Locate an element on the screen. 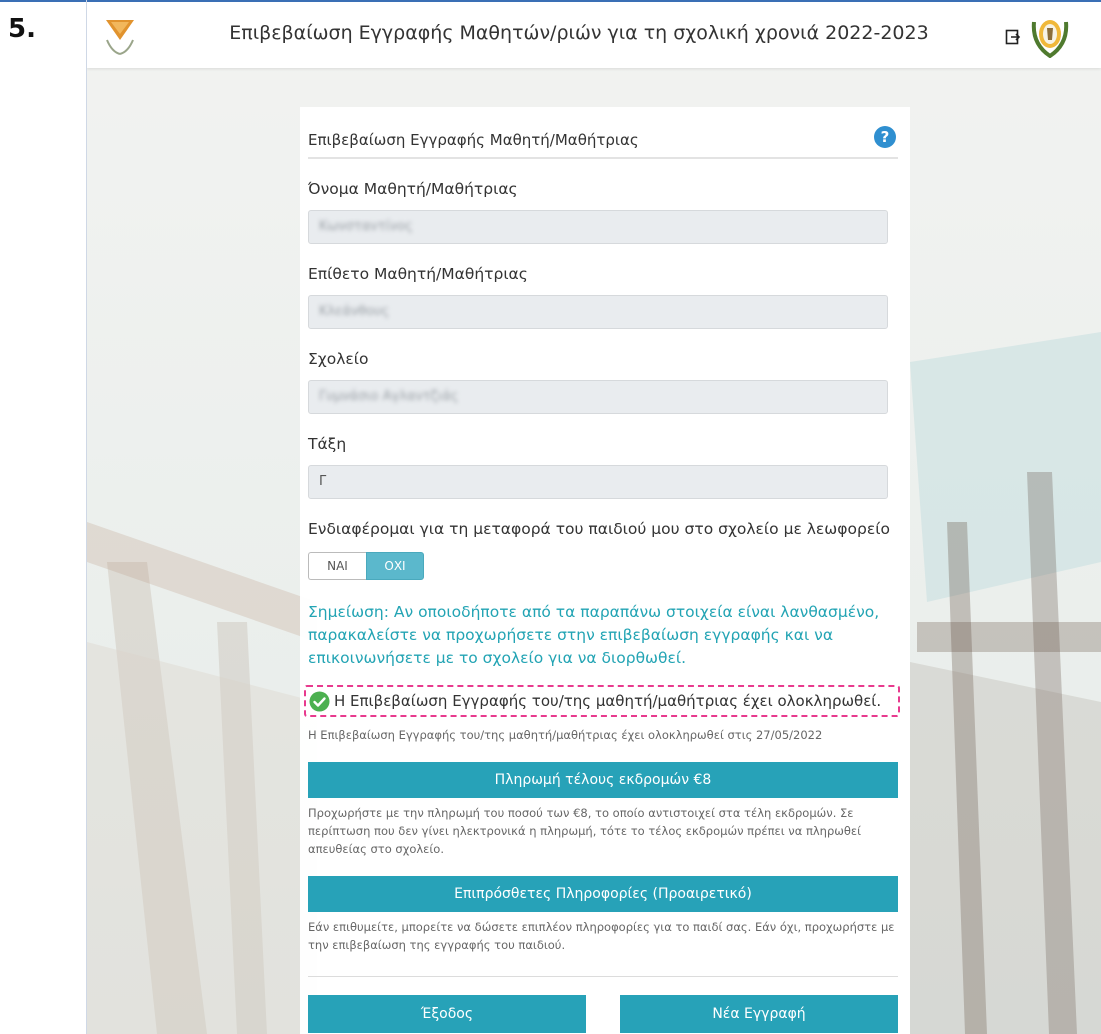  school-label: Σχολείο is located at coordinates (338, 359).